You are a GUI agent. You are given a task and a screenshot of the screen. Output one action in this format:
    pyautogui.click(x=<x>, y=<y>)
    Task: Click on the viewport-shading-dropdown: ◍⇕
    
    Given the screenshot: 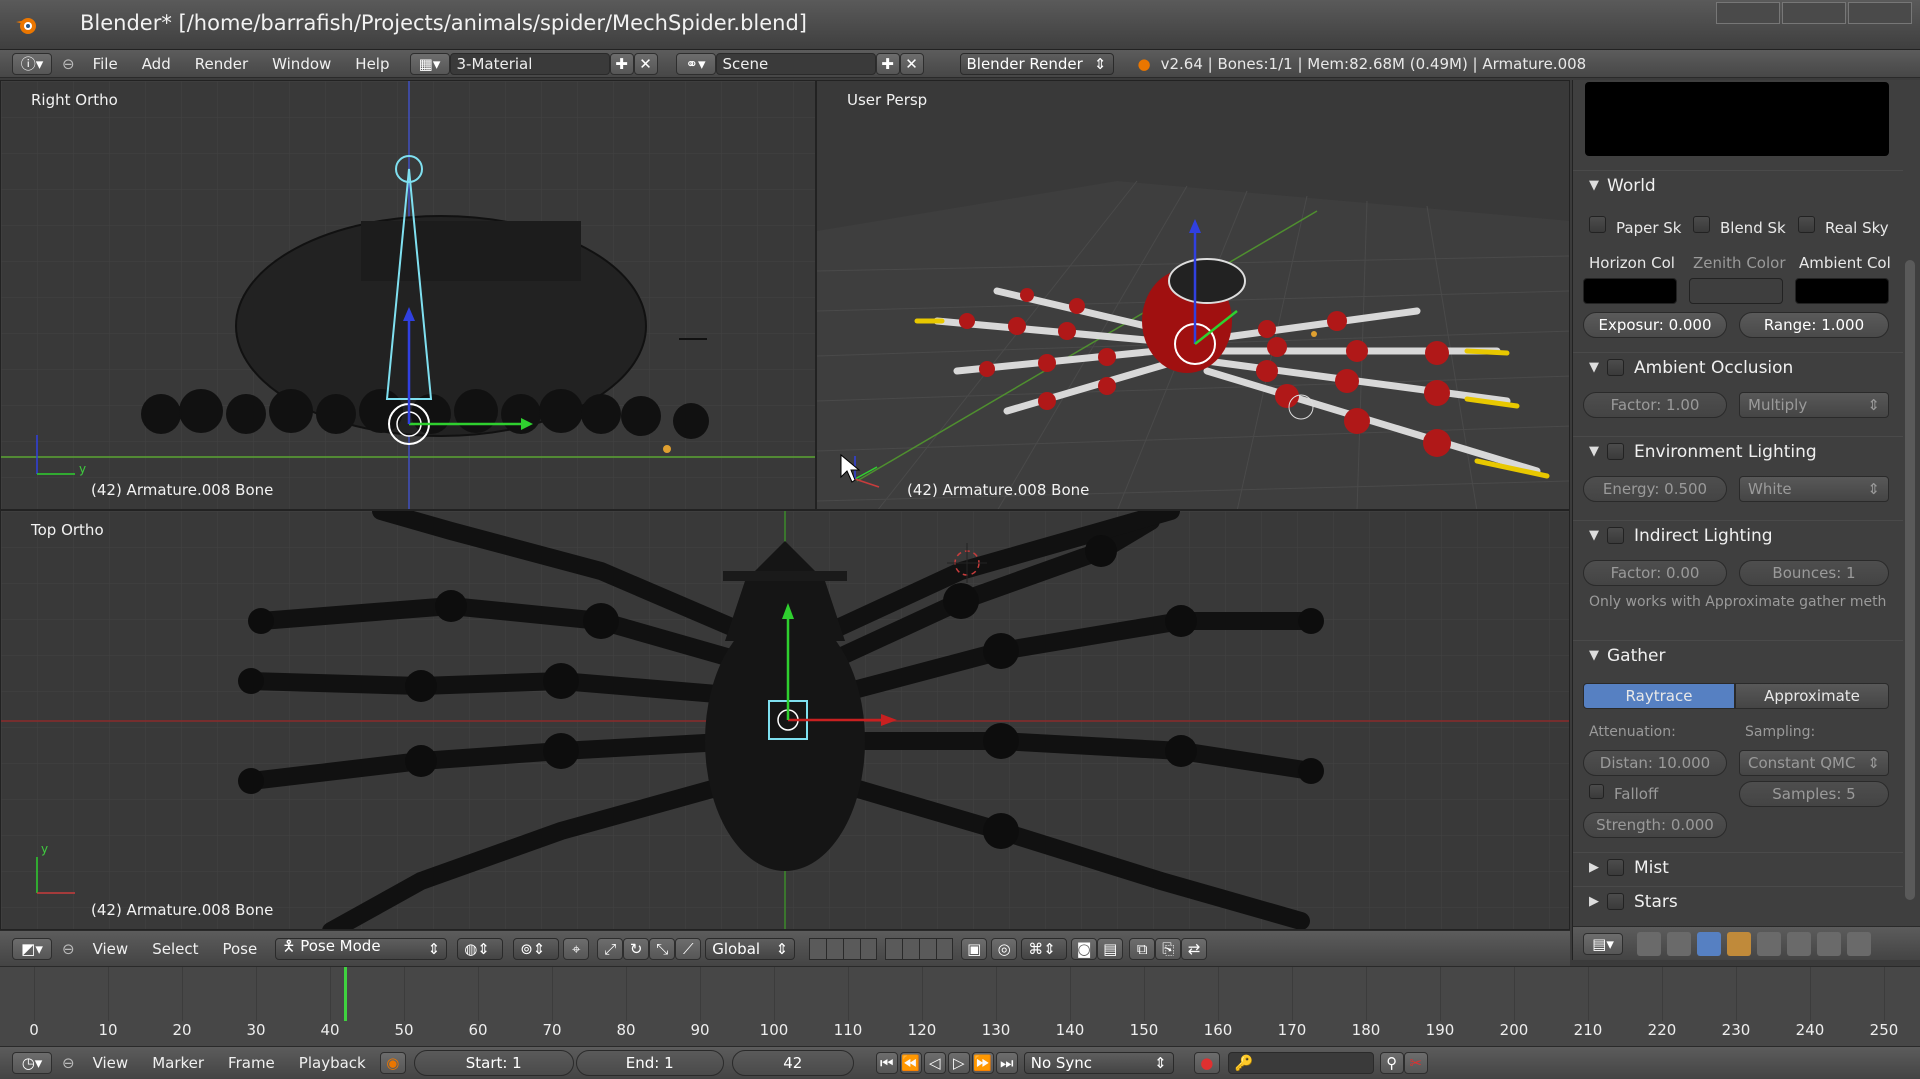 What is the action you would take?
    pyautogui.click(x=480, y=948)
    